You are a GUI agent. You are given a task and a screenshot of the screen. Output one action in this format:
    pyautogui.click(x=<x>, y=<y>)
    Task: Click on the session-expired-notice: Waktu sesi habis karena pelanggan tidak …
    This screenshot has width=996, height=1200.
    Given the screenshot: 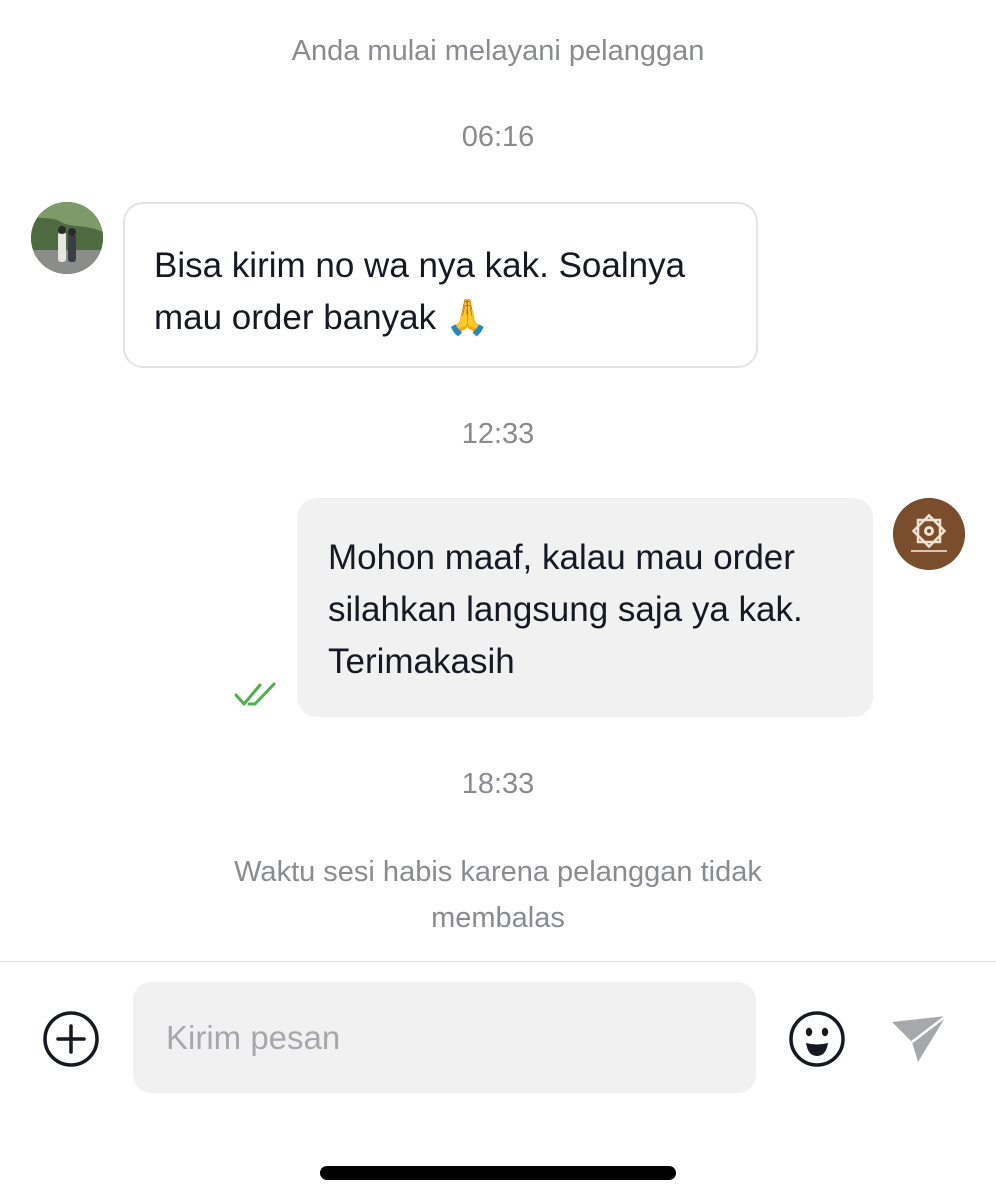 What is the action you would take?
    pyautogui.click(x=498, y=895)
    